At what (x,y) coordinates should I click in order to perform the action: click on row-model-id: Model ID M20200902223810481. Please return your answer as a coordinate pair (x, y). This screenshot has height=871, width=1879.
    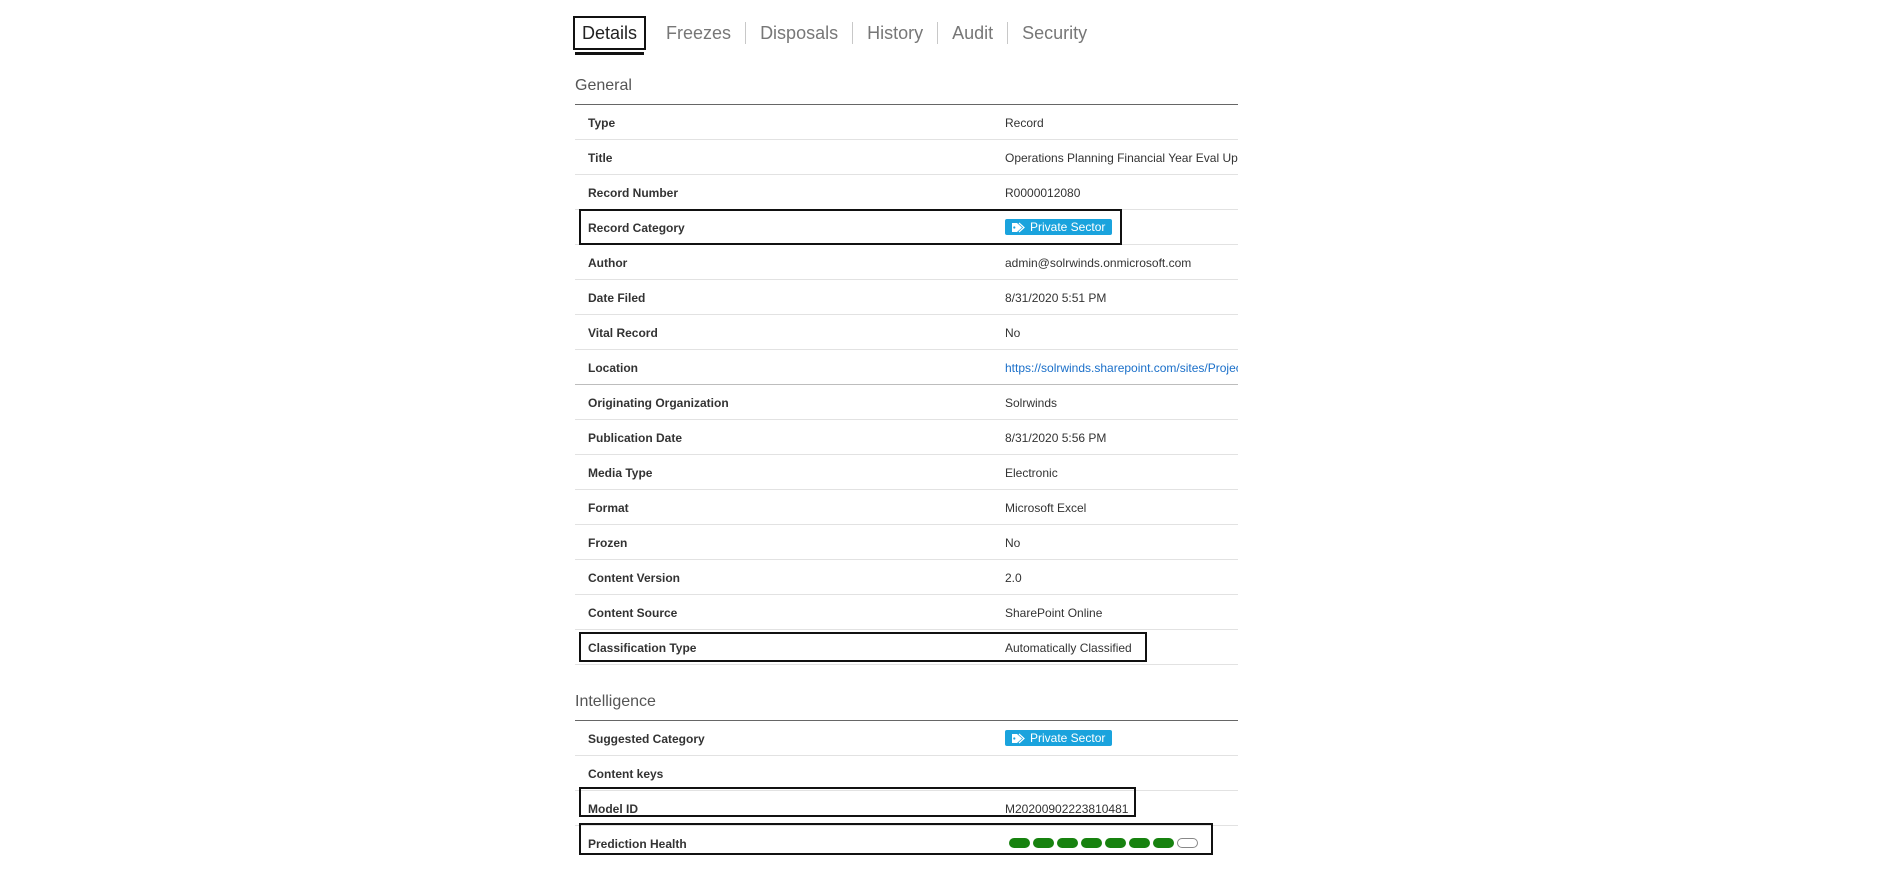
    Looking at the image, I should click on (906, 808).